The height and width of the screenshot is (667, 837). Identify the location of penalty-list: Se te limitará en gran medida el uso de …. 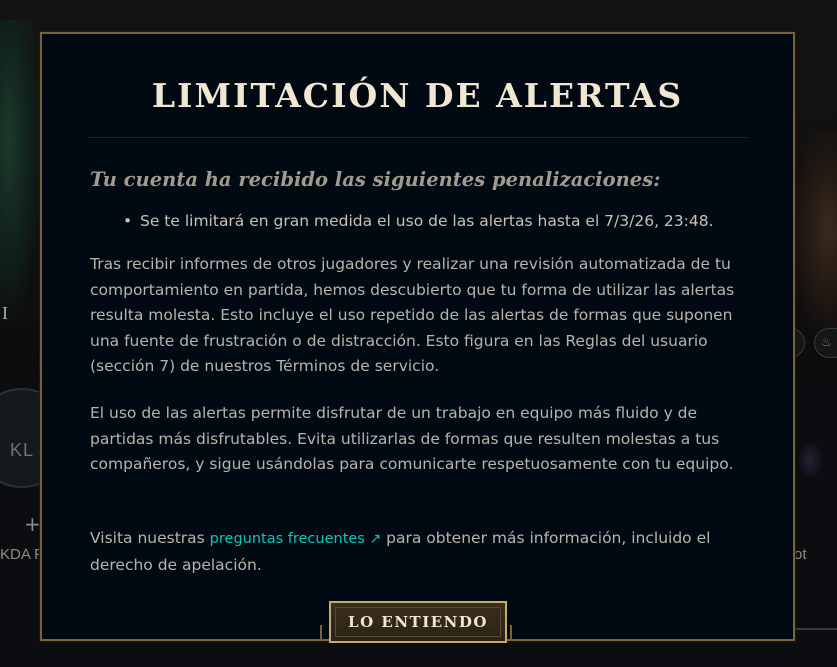
(418, 221).